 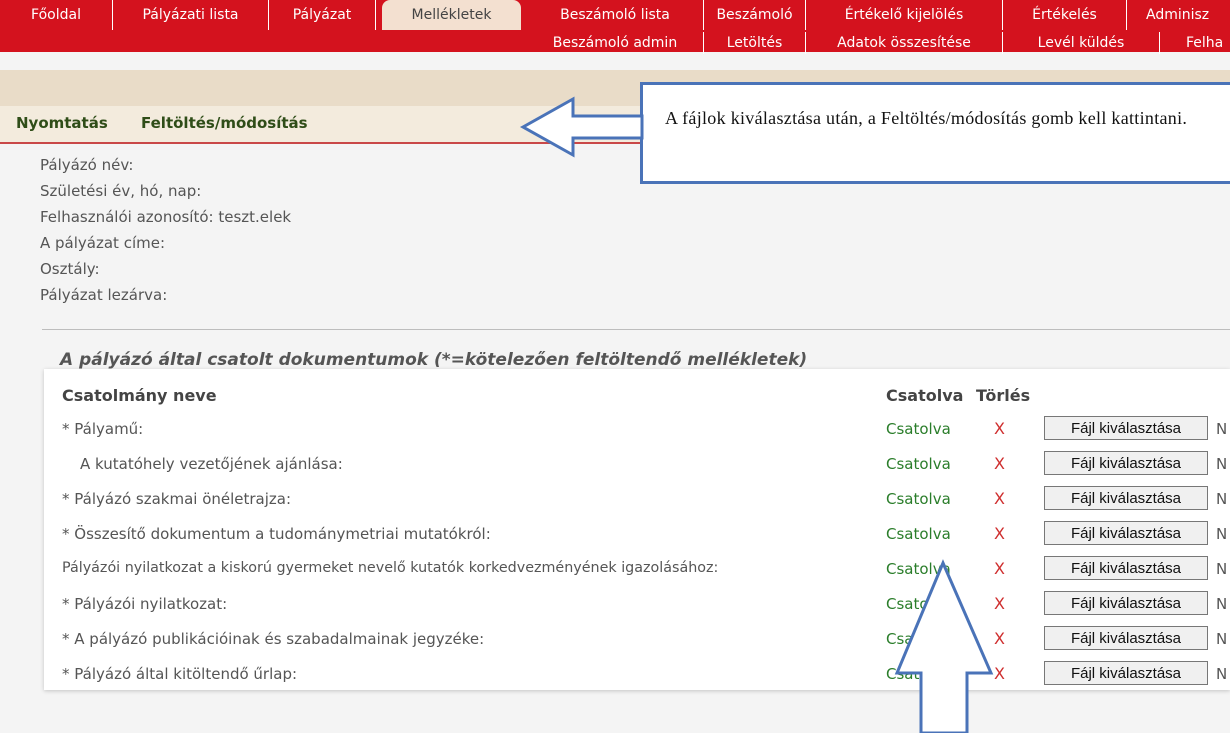 What do you see at coordinates (177, 499) in the screenshot?
I see `attachment-name: * Pályázó szakmai önéletrajza:` at bounding box center [177, 499].